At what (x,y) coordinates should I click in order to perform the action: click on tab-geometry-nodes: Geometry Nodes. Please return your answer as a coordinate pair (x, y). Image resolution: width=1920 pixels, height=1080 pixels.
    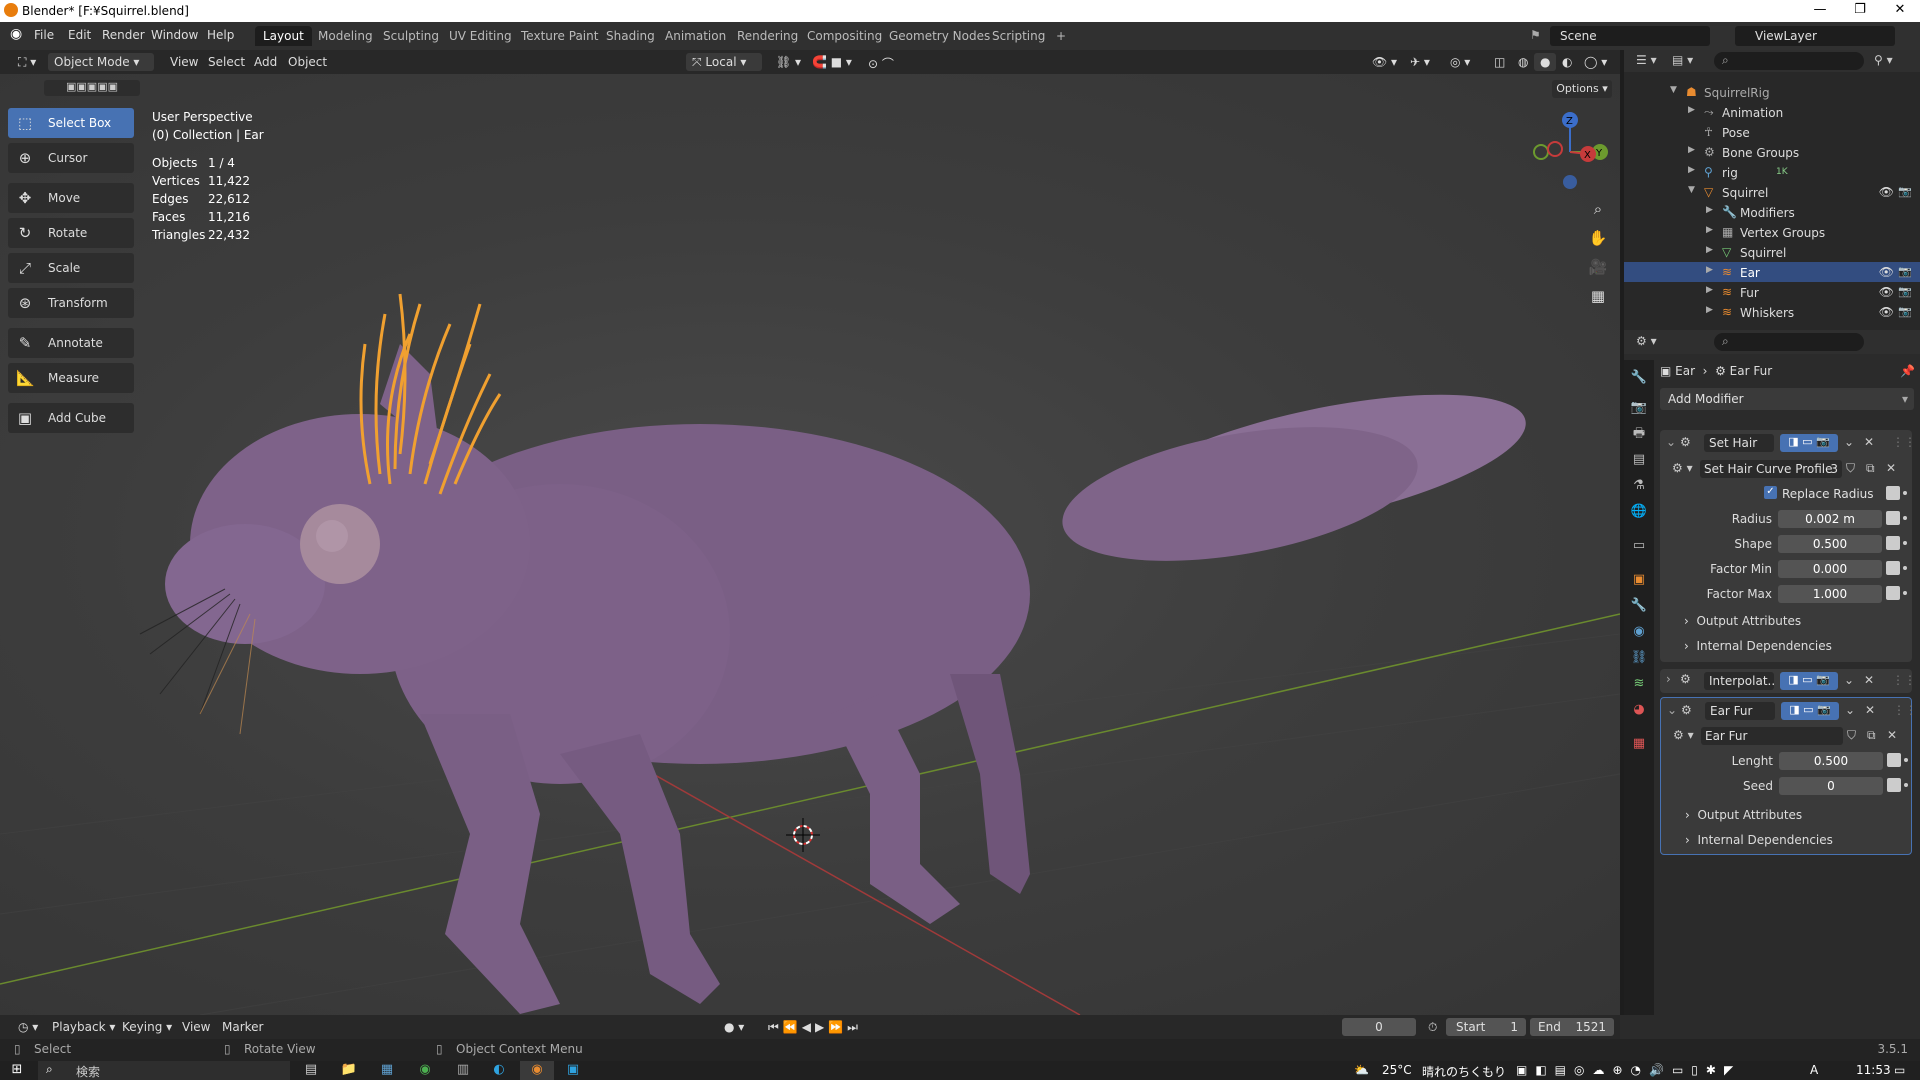
    Looking at the image, I should click on (939, 36).